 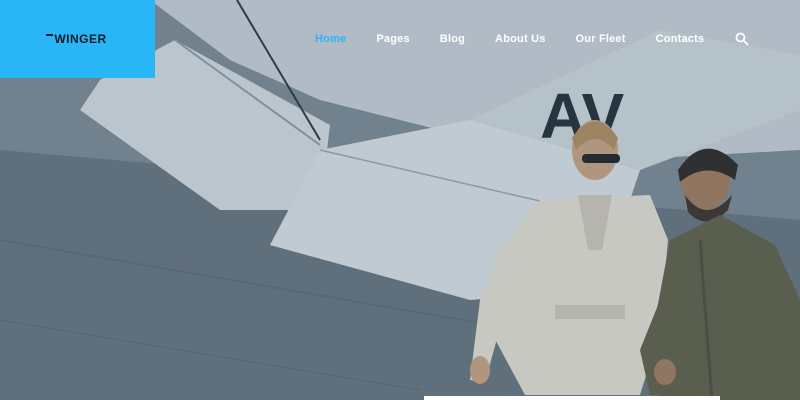 What do you see at coordinates (330, 39) in the screenshot?
I see `nav-item-home: Home` at bounding box center [330, 39].